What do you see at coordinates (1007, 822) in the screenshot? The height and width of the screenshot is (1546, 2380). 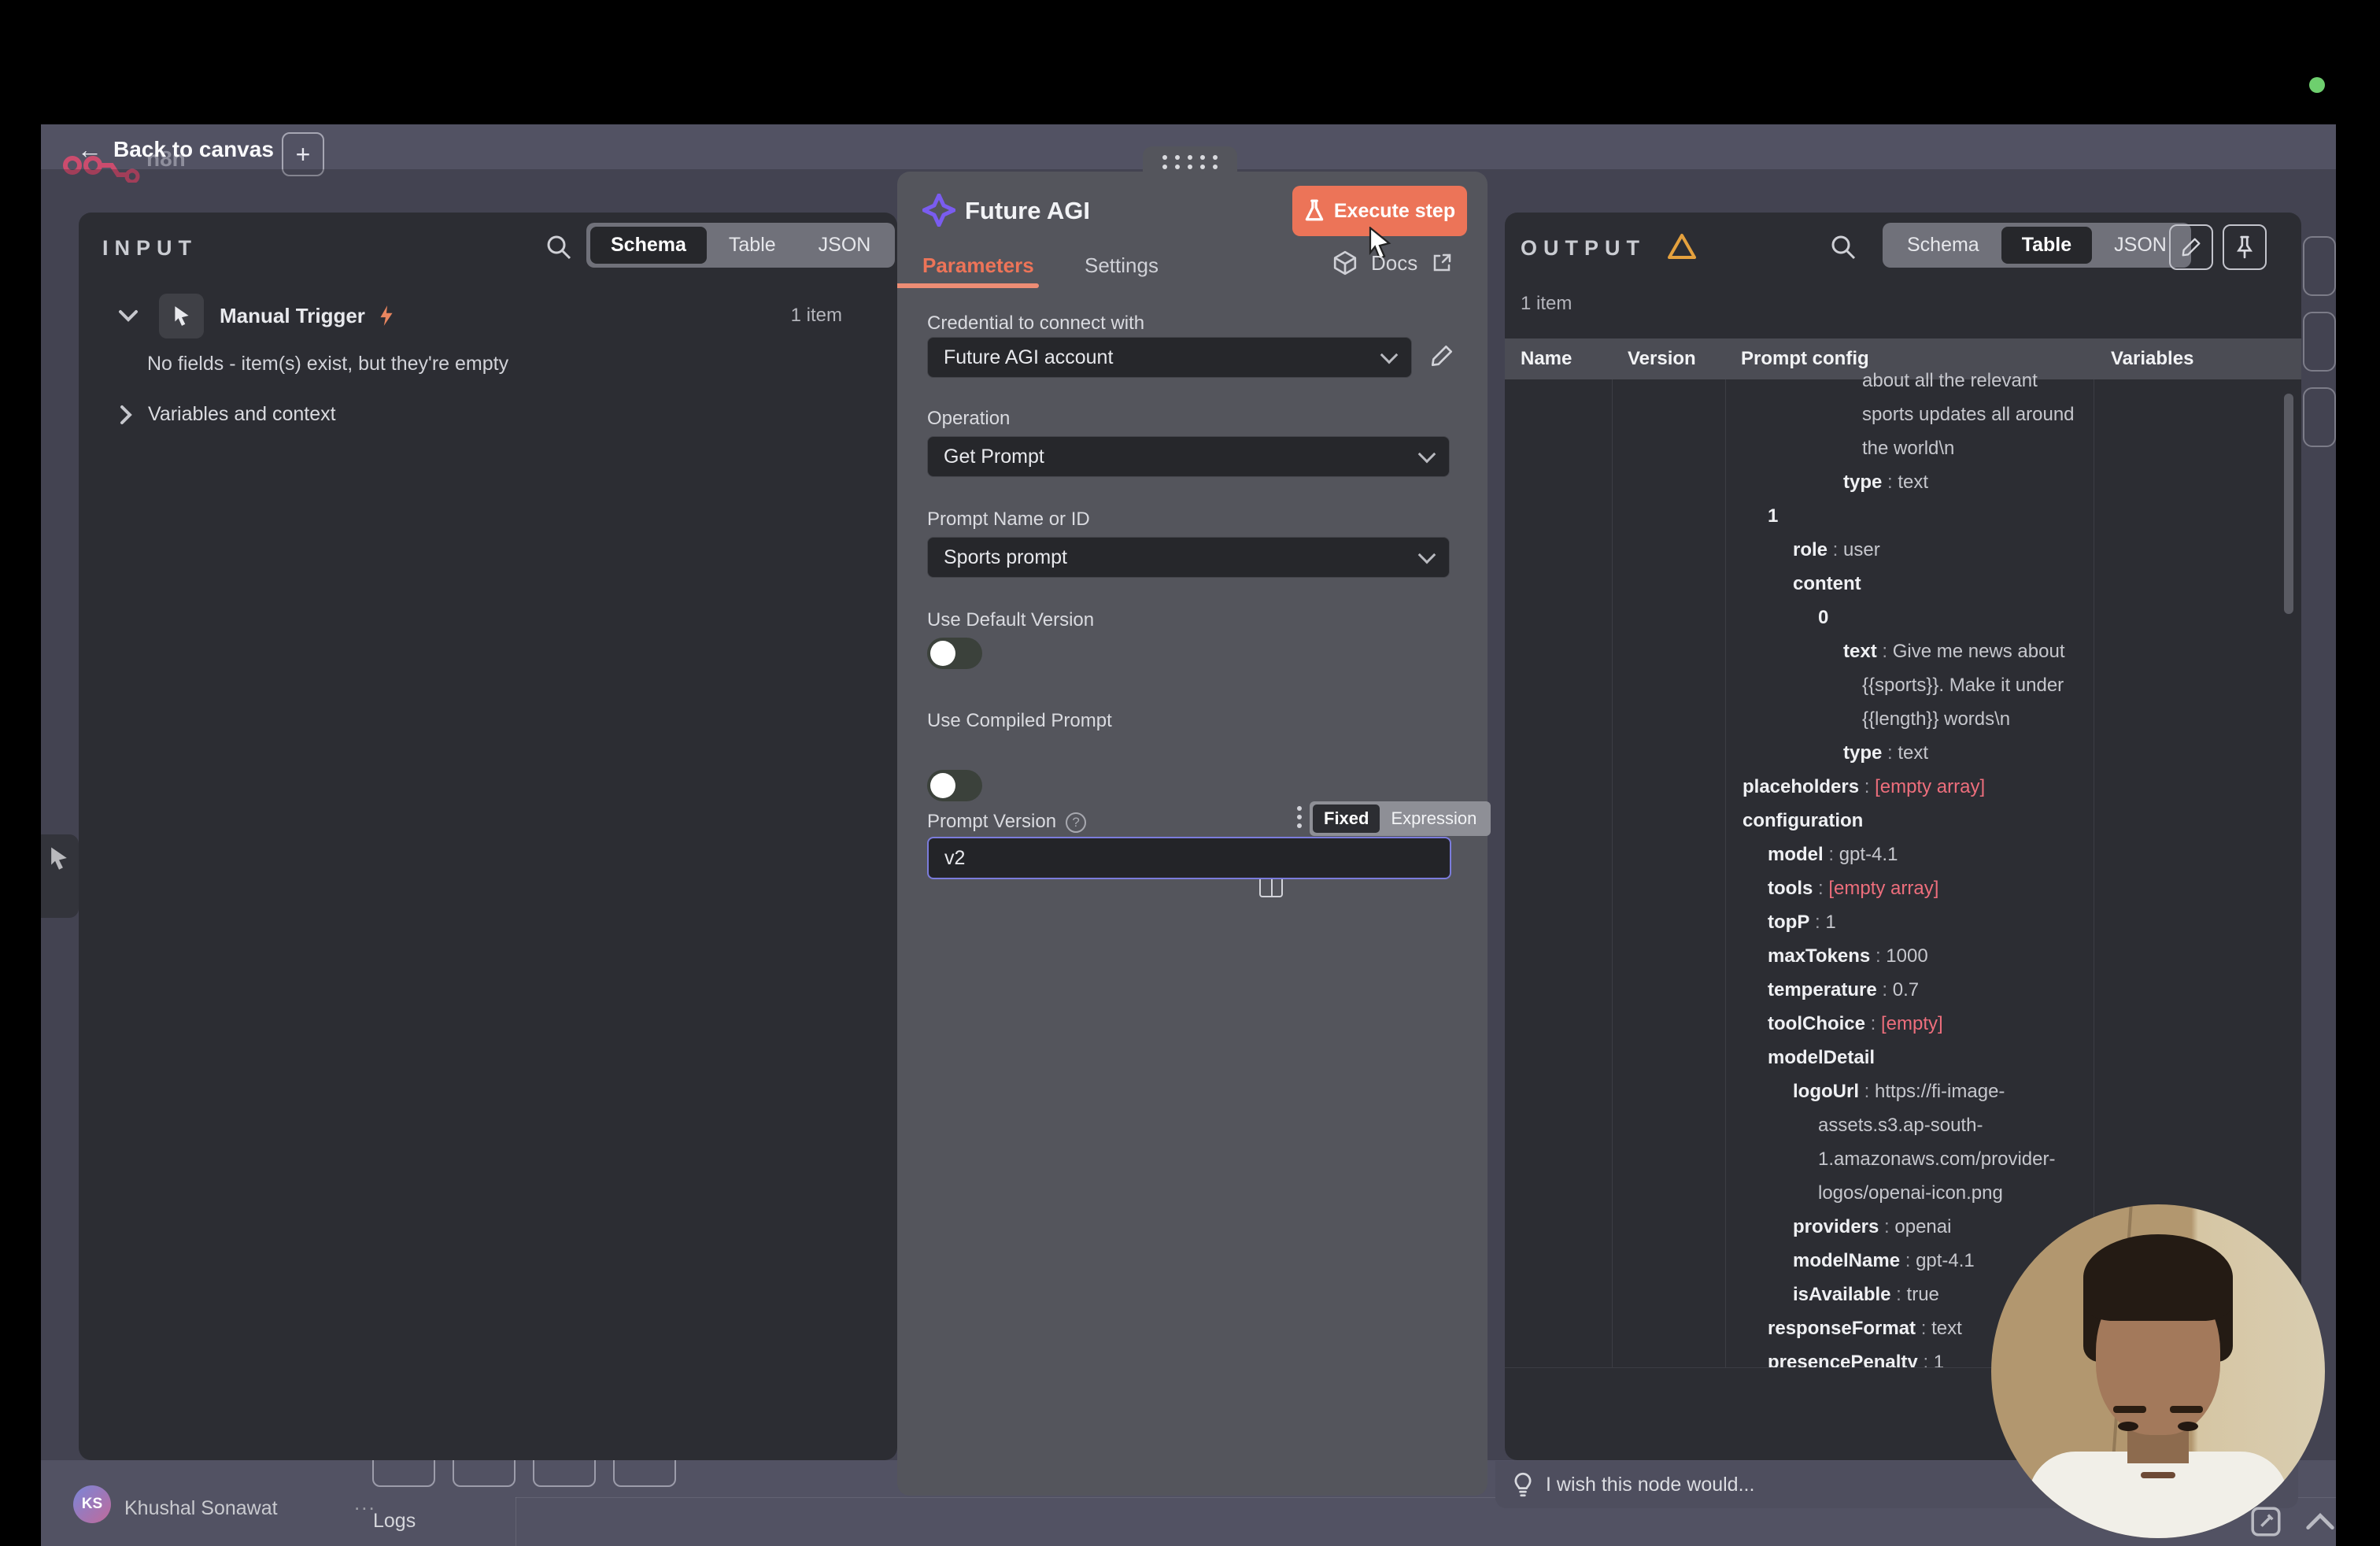 I see `prompt-version-label: Prompt Version?` at bounding box center [1007, 822].